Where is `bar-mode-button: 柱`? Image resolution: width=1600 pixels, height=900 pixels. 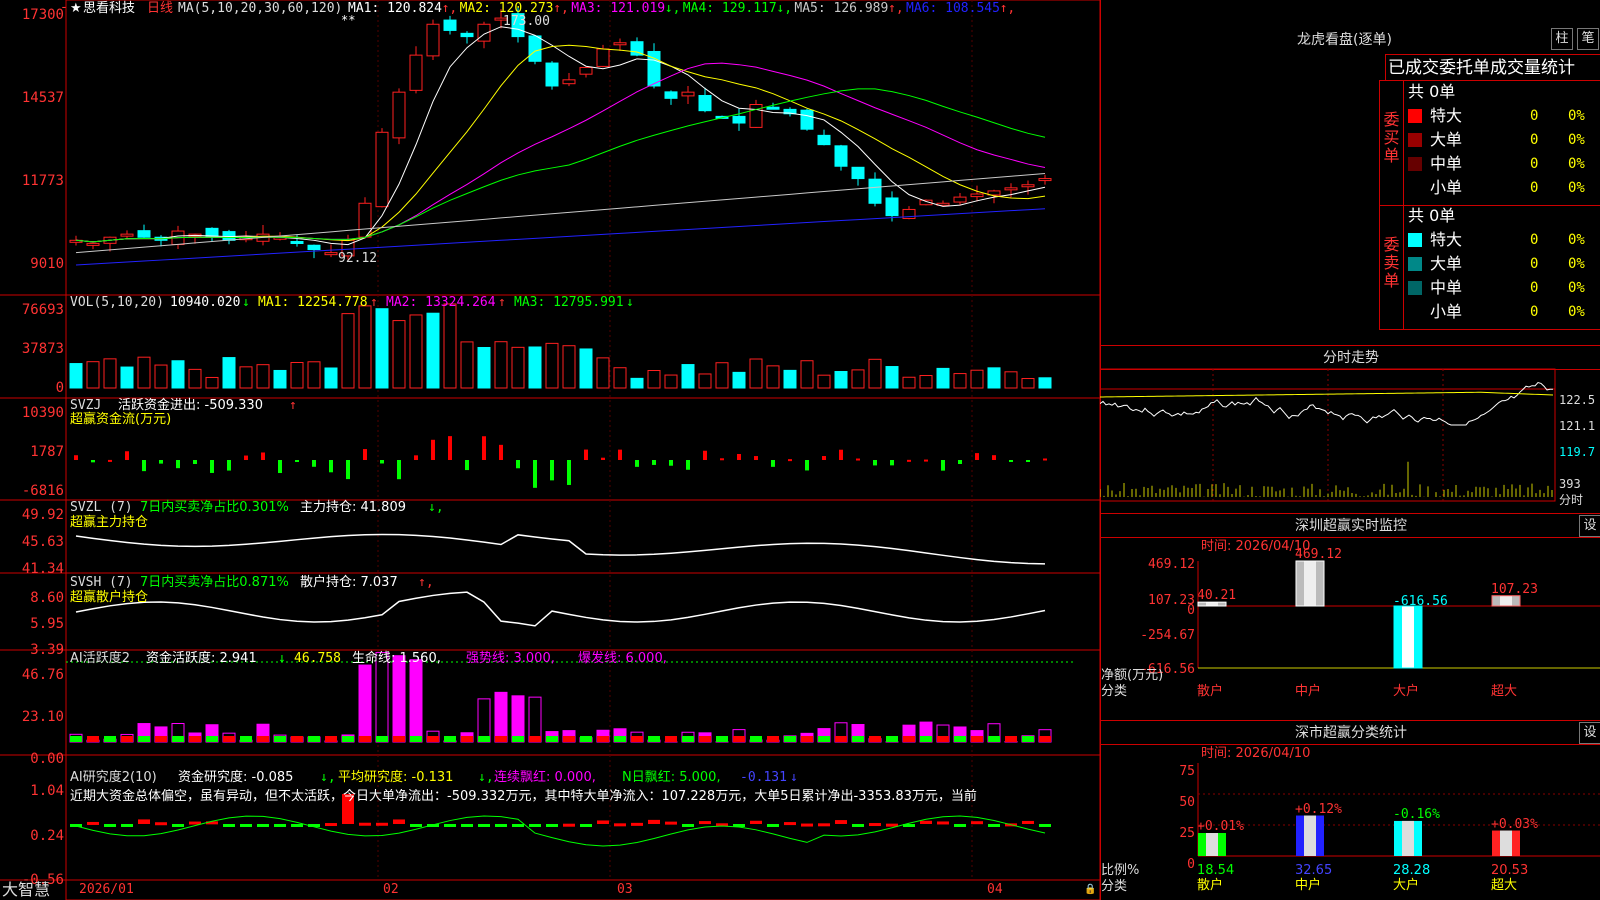 bar-mode-button: 柱 is located at coordinates (1562, 39).